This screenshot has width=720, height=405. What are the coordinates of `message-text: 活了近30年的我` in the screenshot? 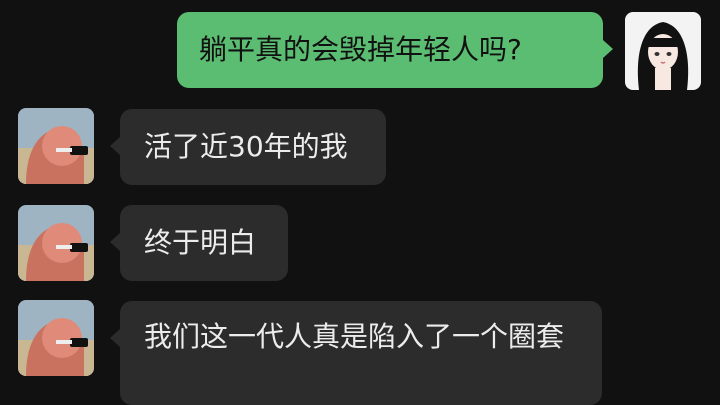 It's located at (246, 146).